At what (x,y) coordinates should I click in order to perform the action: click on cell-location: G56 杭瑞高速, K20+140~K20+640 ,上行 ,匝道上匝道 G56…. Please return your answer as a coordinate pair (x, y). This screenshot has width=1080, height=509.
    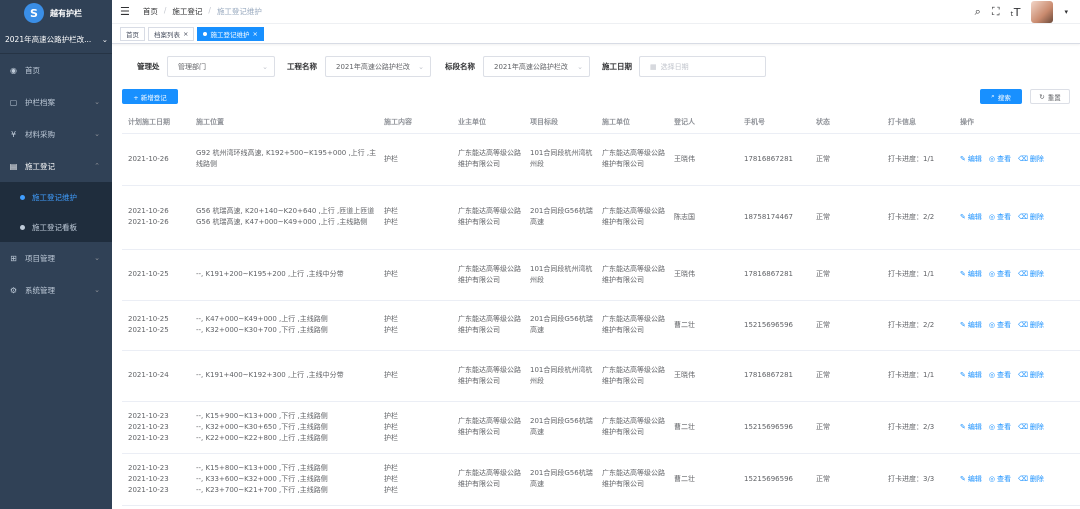
    Looking at the image, I should click on (284, 217).